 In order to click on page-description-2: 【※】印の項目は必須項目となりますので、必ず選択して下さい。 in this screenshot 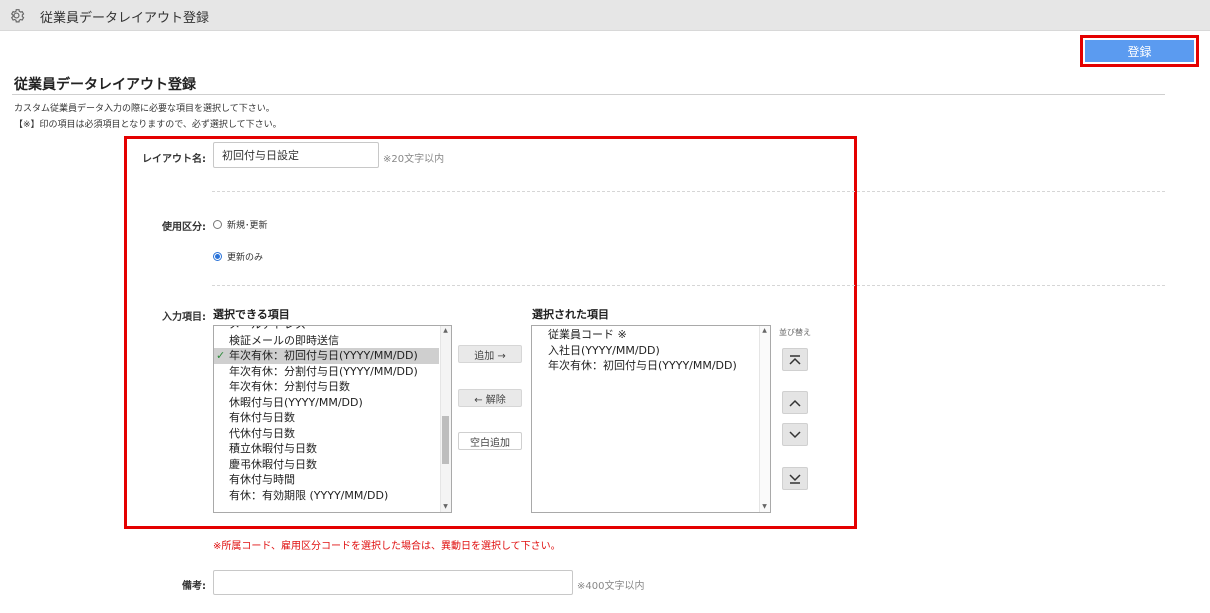, I will do `click(148, 125)`.